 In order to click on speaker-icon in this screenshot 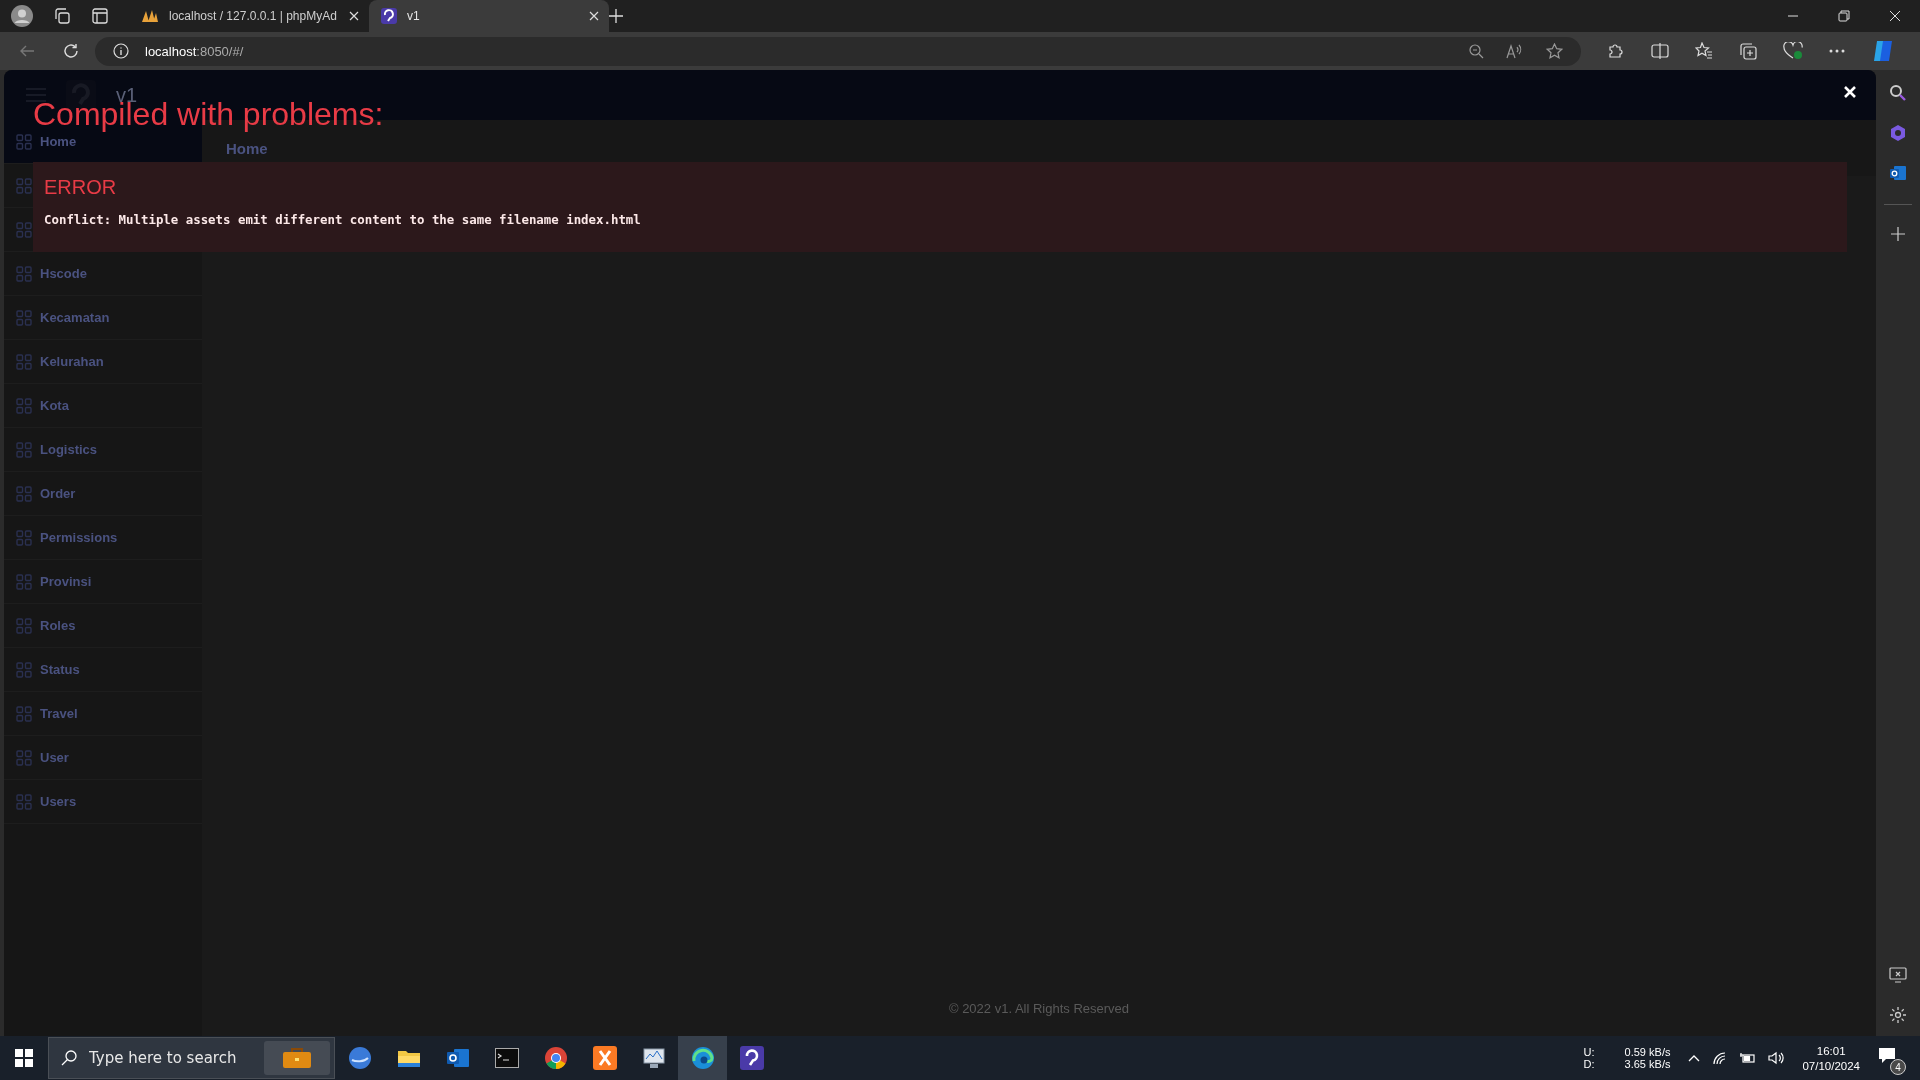, I will do `click(1776, 1058)`.